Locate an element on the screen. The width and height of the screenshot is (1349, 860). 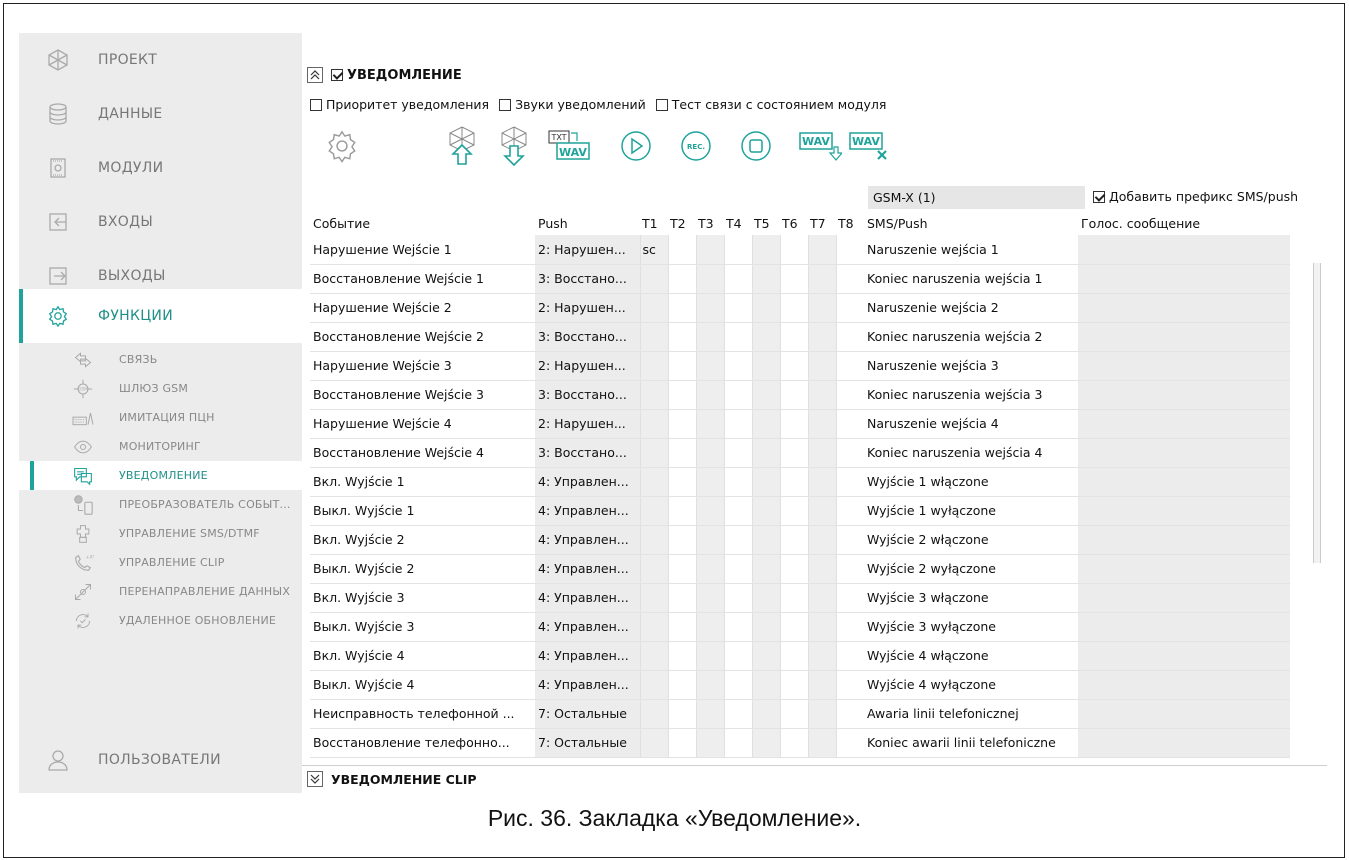
wav-download-button: WAV is located at coordinates (820, 146).